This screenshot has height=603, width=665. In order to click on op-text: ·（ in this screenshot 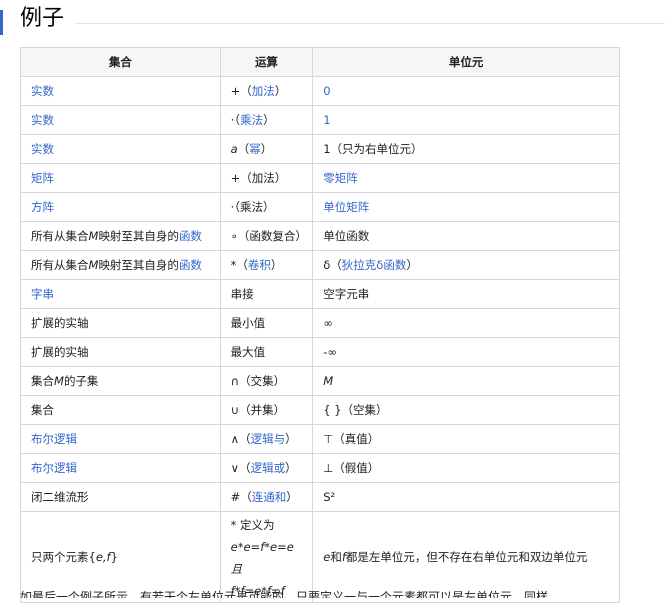, I will do `click(235, 120)`.